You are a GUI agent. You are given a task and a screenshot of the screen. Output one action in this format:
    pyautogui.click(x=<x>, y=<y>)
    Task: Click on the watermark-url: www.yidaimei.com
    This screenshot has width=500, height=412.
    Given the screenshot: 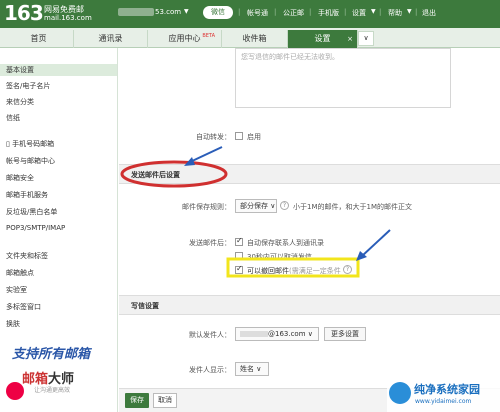 What is the action you would take?
    pyautogui.click(x=443, y=401)
    